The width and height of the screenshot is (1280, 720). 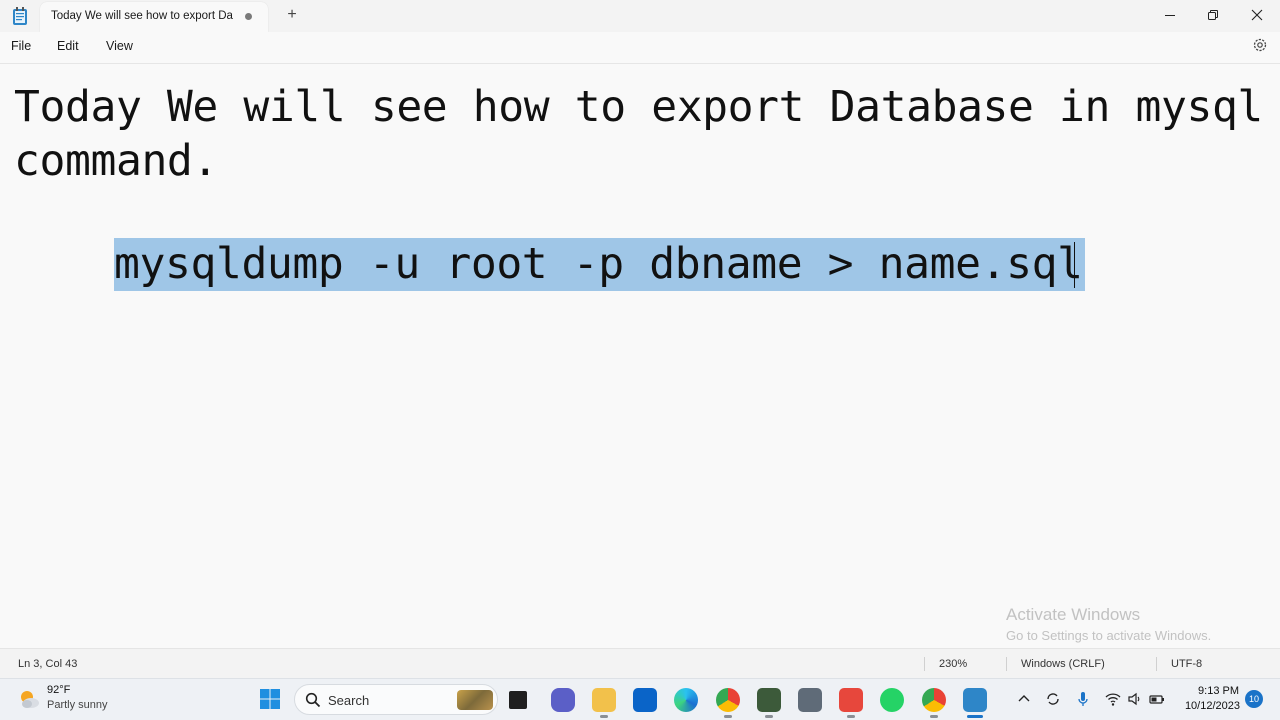 I want to click on minimize-icon, so click(x=1170, y=15).